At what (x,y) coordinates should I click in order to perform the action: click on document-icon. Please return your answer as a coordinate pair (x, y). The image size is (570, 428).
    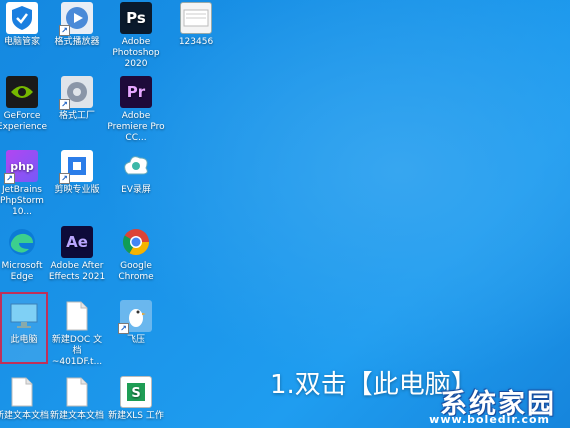
    Looking at the image, I should click on (77, 316).